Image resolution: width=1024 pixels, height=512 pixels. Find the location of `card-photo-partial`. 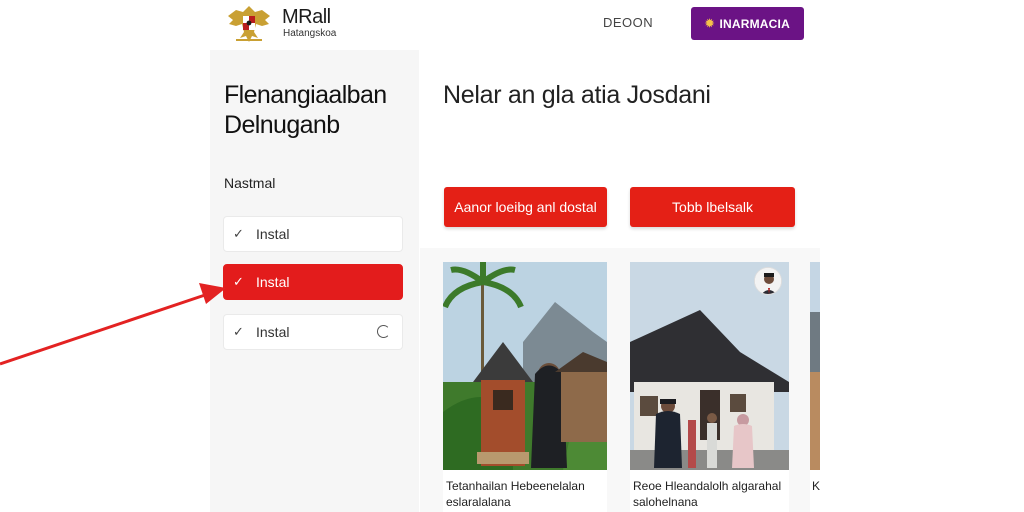

card-photo-partial is located at coordinates (815, 366).